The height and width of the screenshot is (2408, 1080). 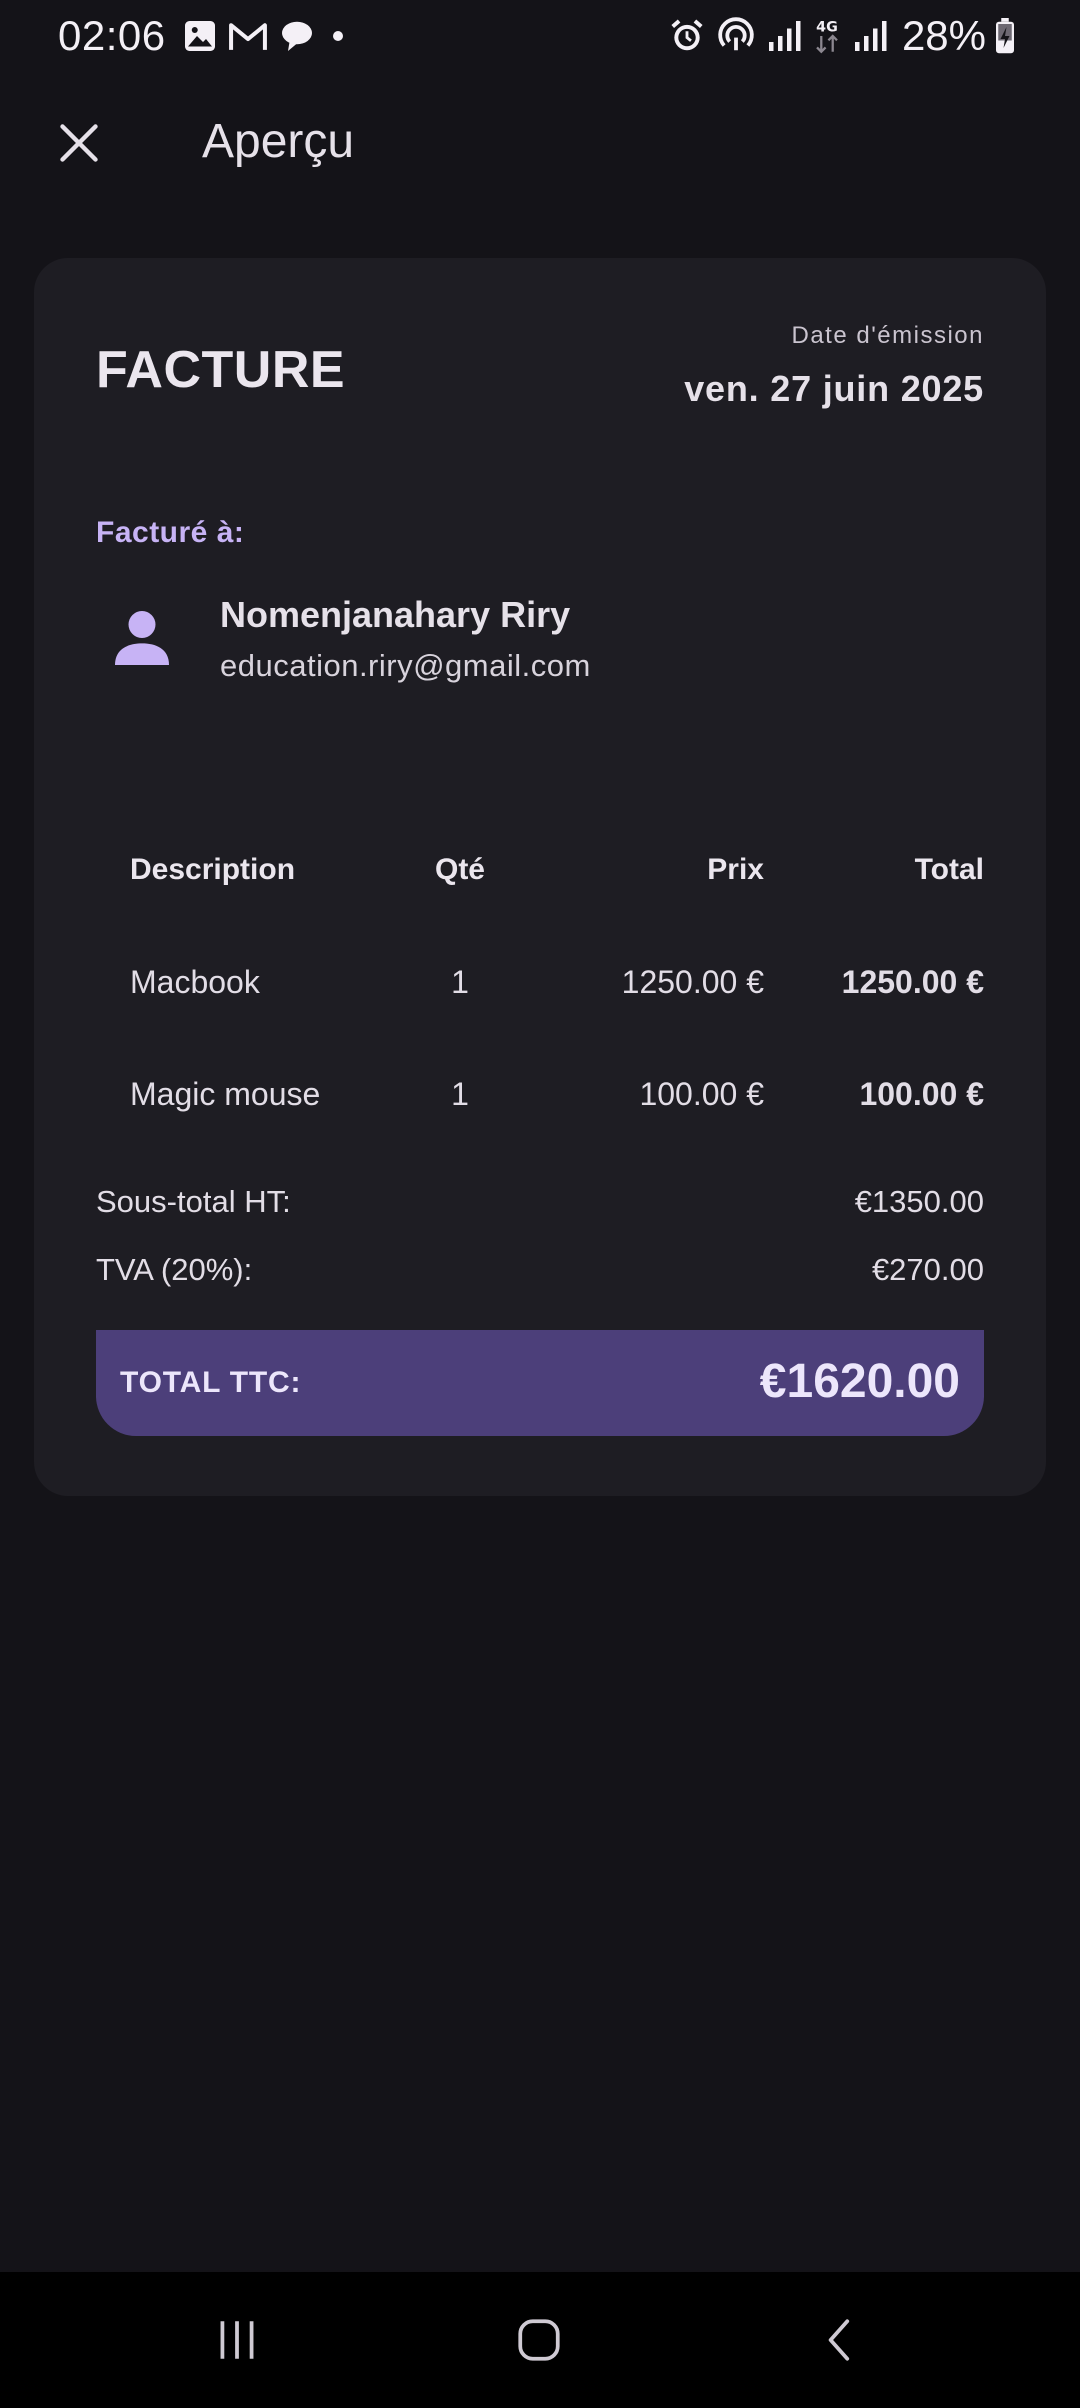 I want to click on table-row: Macbook 1 1250.00 € 1250.00 €, so click(x=557, y=982).